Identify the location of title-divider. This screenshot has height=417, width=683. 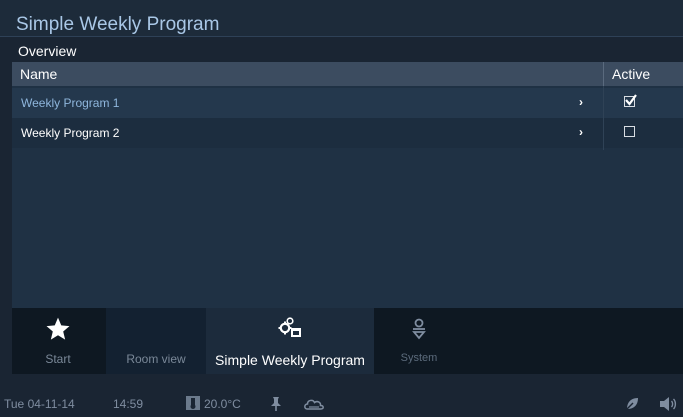
(341, 36).